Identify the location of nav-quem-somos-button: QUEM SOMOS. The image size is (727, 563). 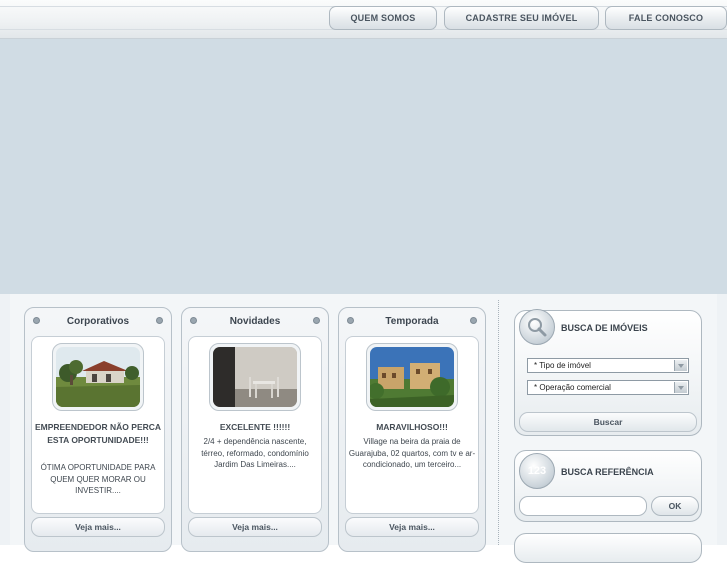
(383, 18).